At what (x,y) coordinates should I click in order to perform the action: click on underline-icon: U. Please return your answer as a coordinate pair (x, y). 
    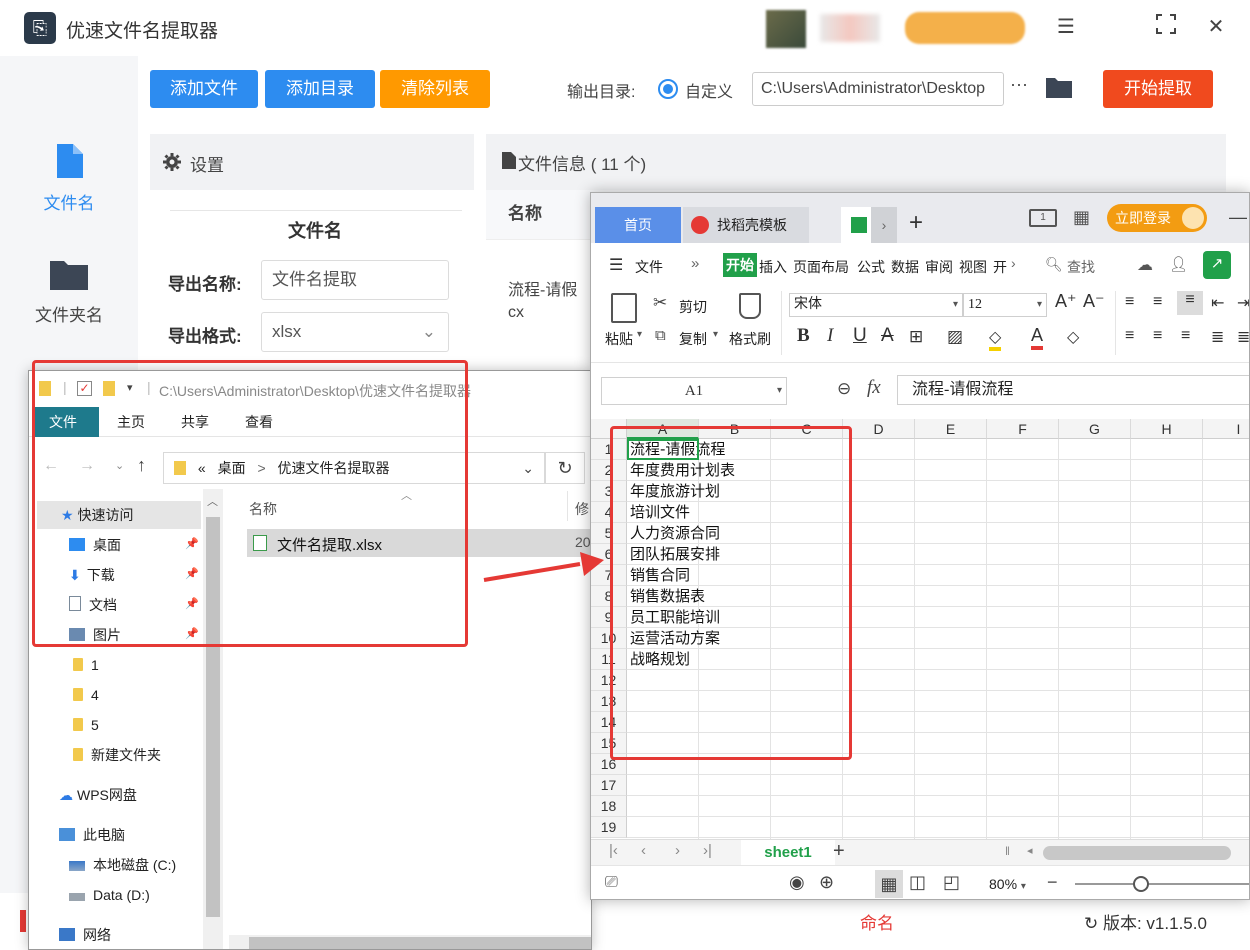
    Looking at the image, I should click on (860, 336).